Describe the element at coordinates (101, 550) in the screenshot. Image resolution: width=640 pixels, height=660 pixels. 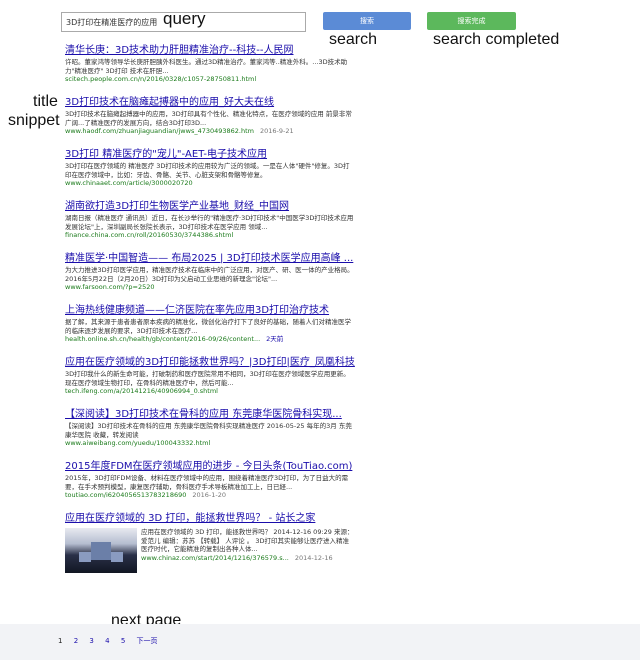
I see `result-thumbnail-image` at that location.